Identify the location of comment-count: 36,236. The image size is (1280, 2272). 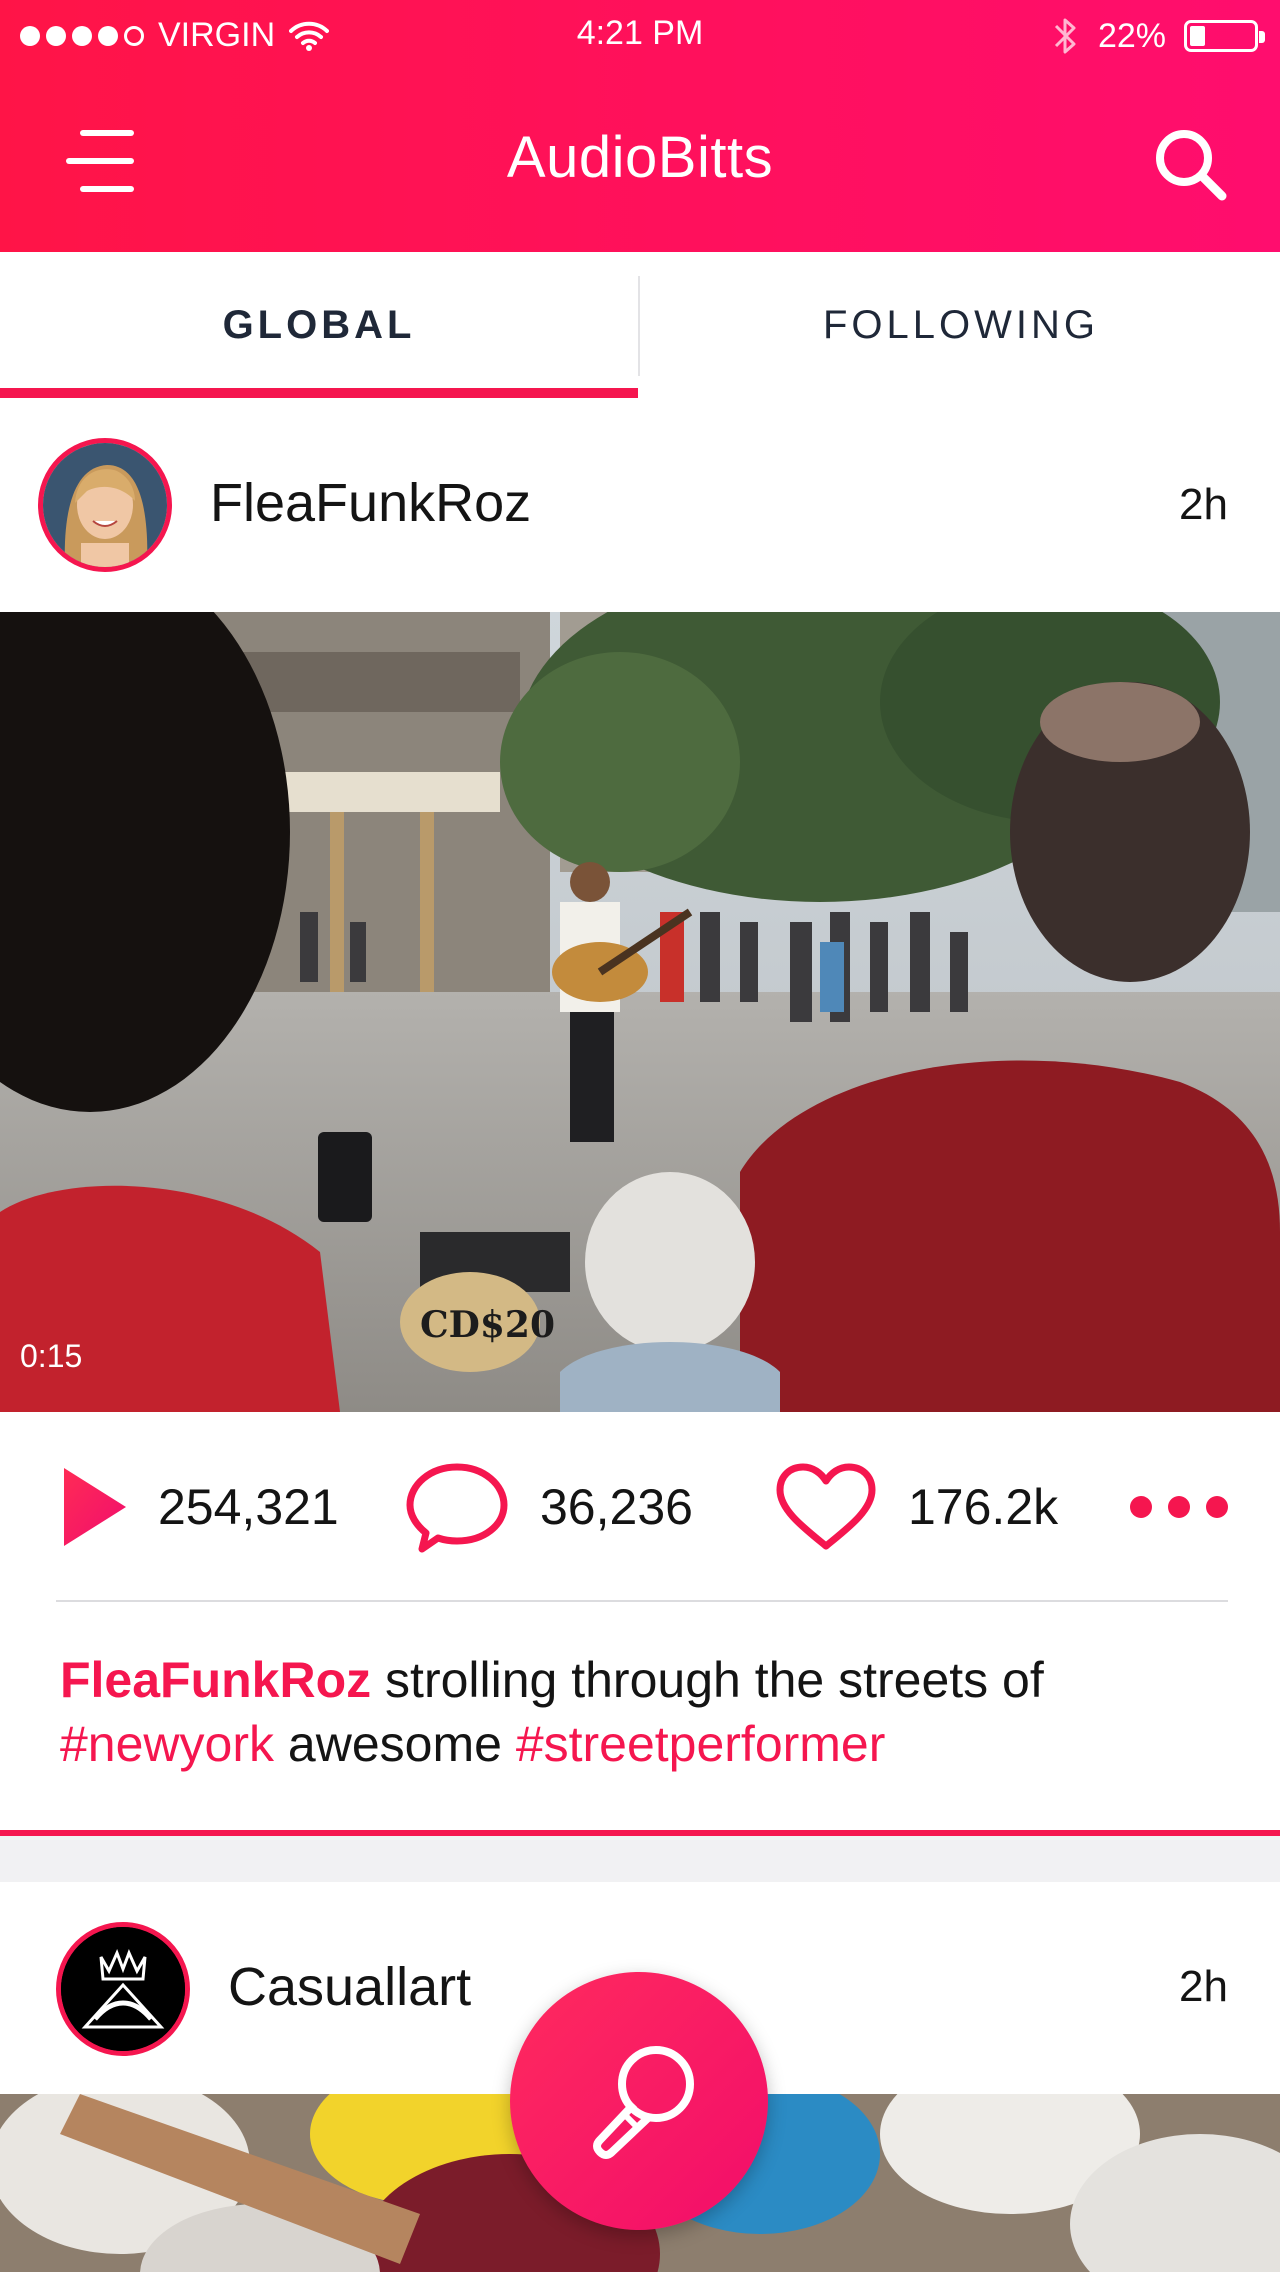
(616, 1507).